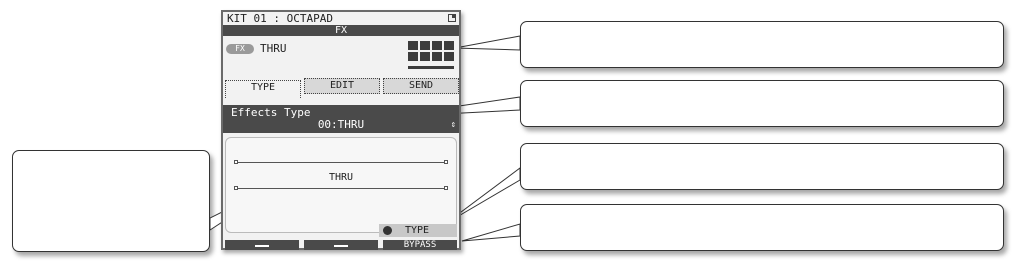 This screenshot has width=1024, height=275. I want to click on graph-line-bottom, so click(341, 188).